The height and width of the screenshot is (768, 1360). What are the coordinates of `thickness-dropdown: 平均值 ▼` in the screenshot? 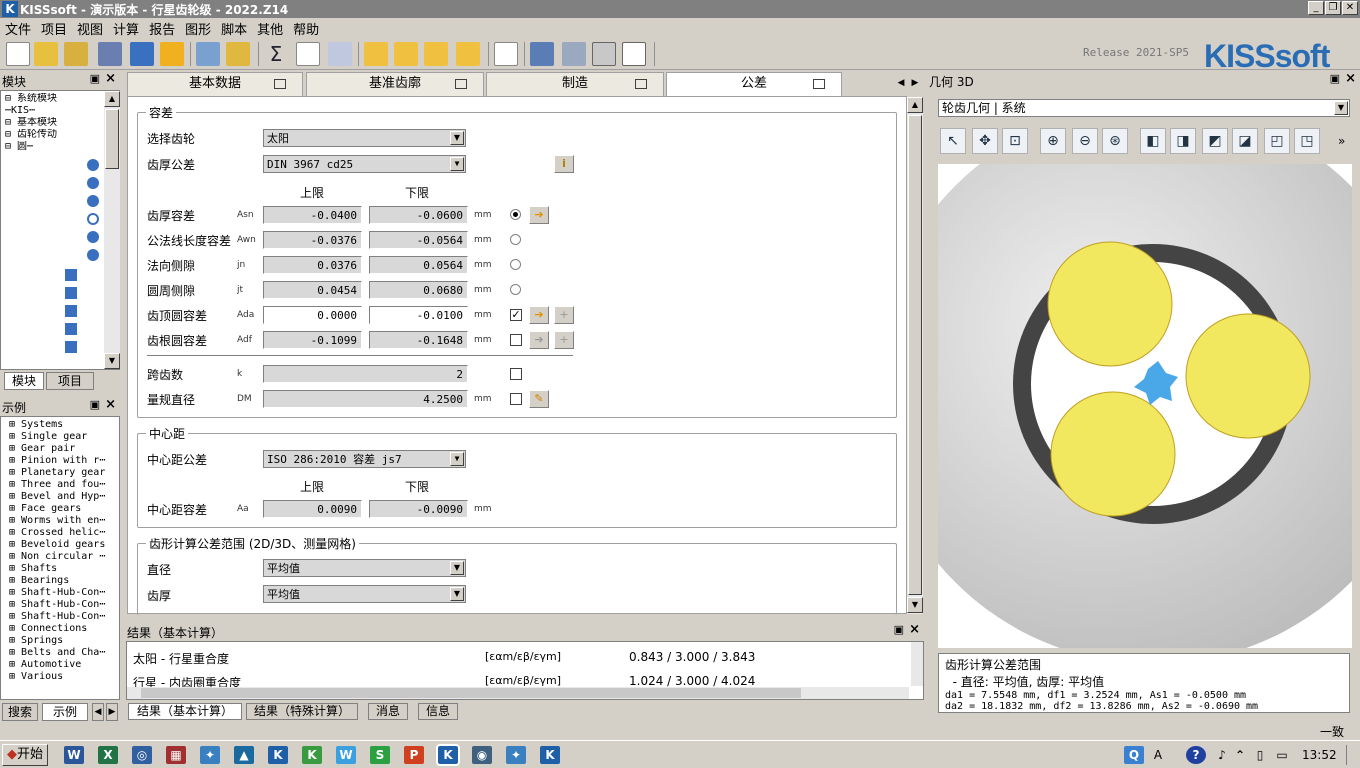 It's located at (364, 594).